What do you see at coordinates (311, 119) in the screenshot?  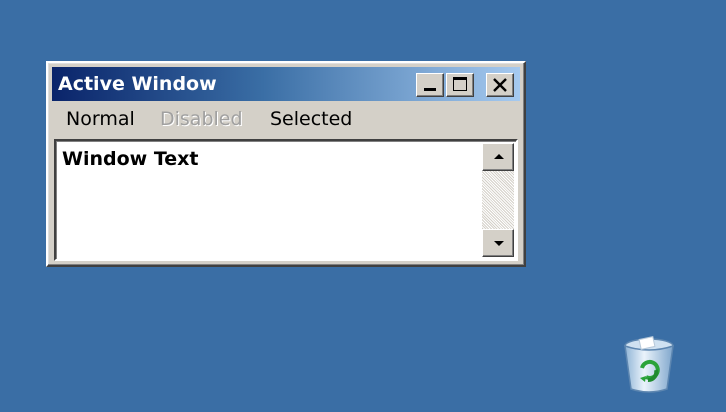 I see `menu-item-selected: Selected` at bounding box center [311, 119].